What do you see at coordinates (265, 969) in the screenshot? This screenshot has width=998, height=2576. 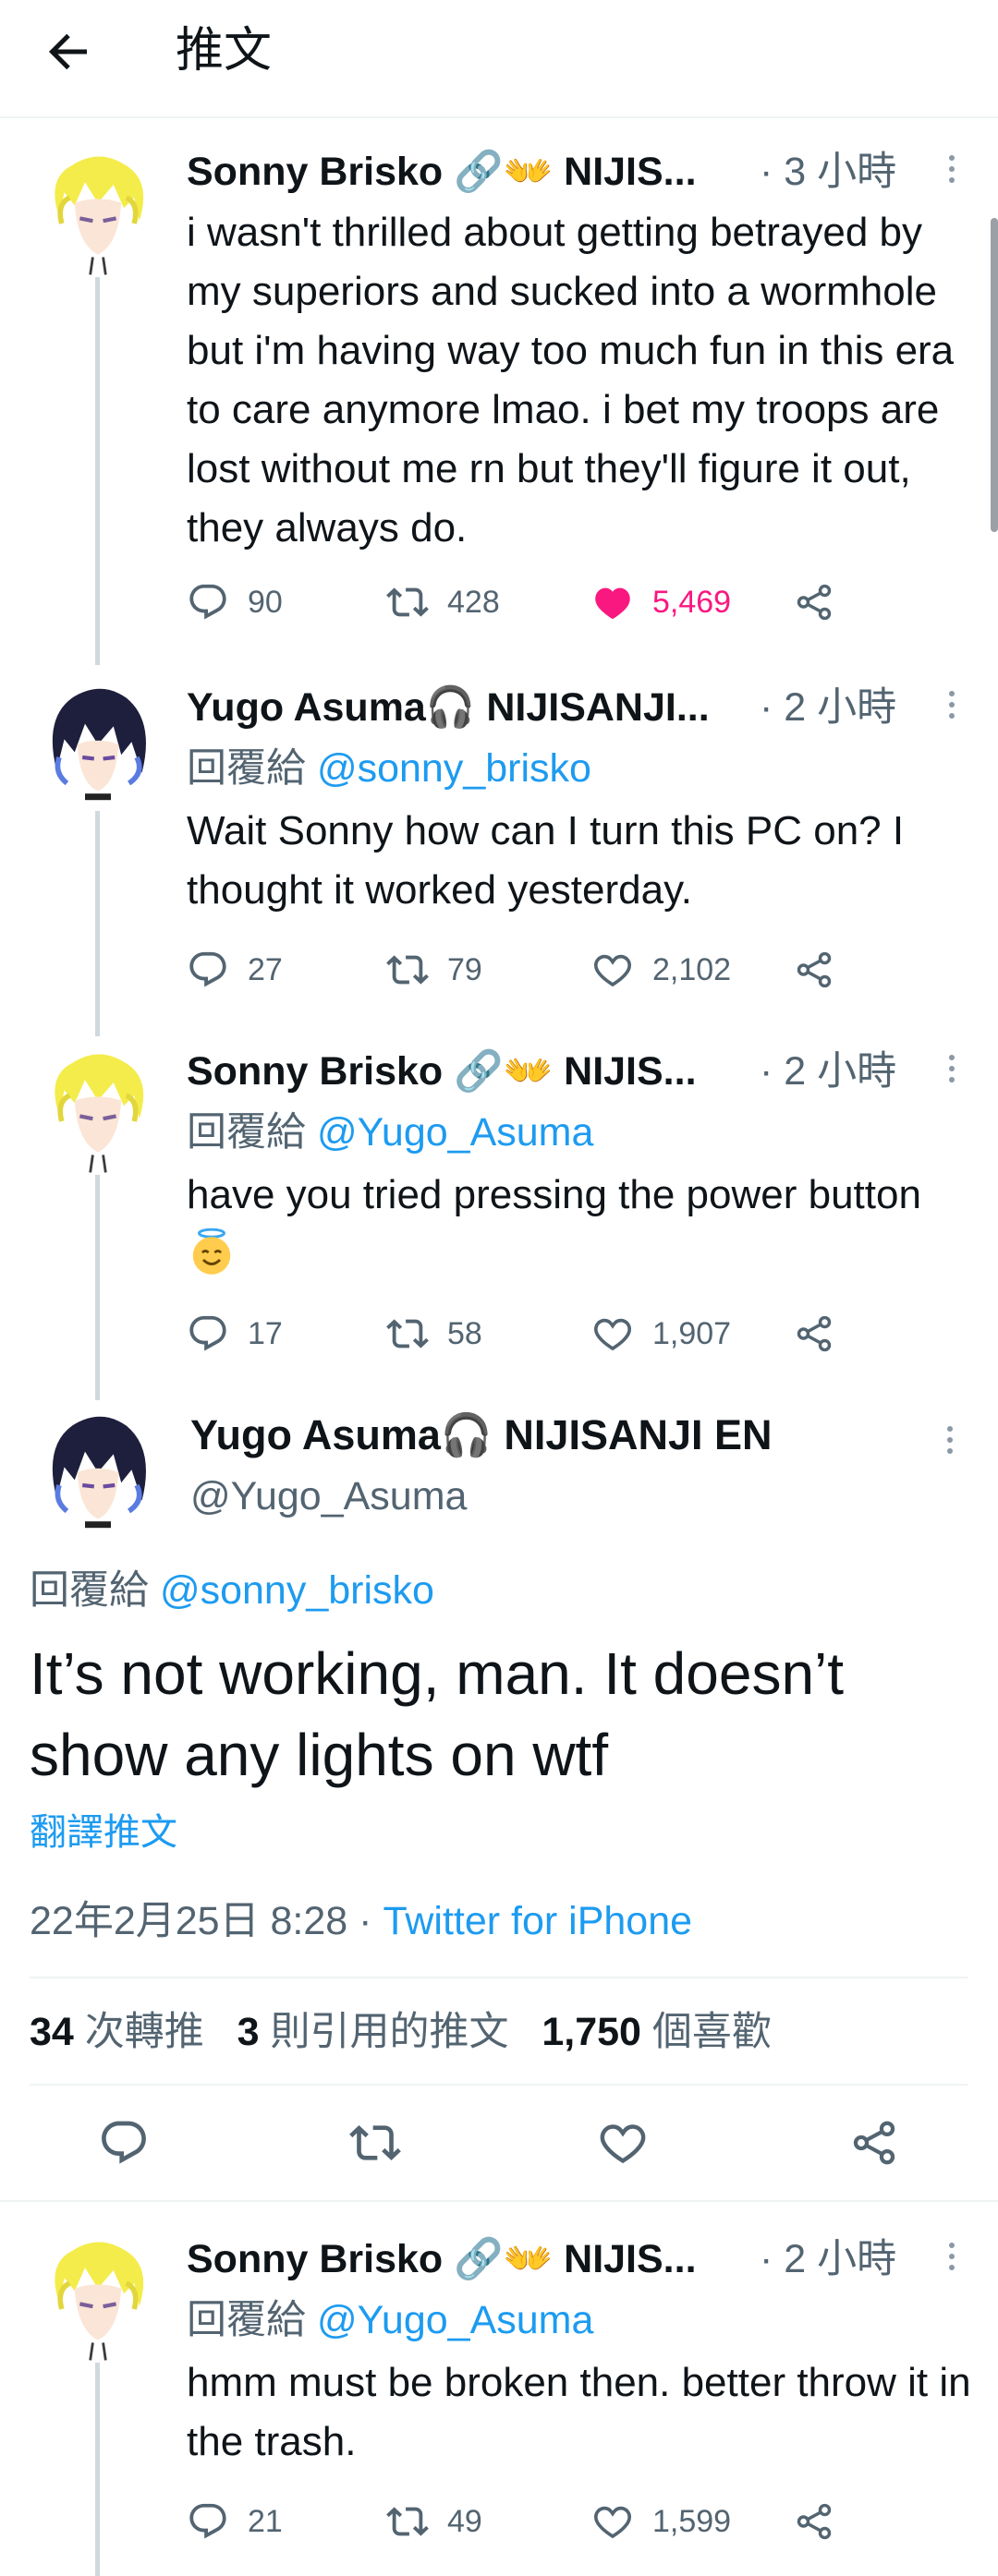 I see `reply-count: 27` at bounding box center [265, 969].